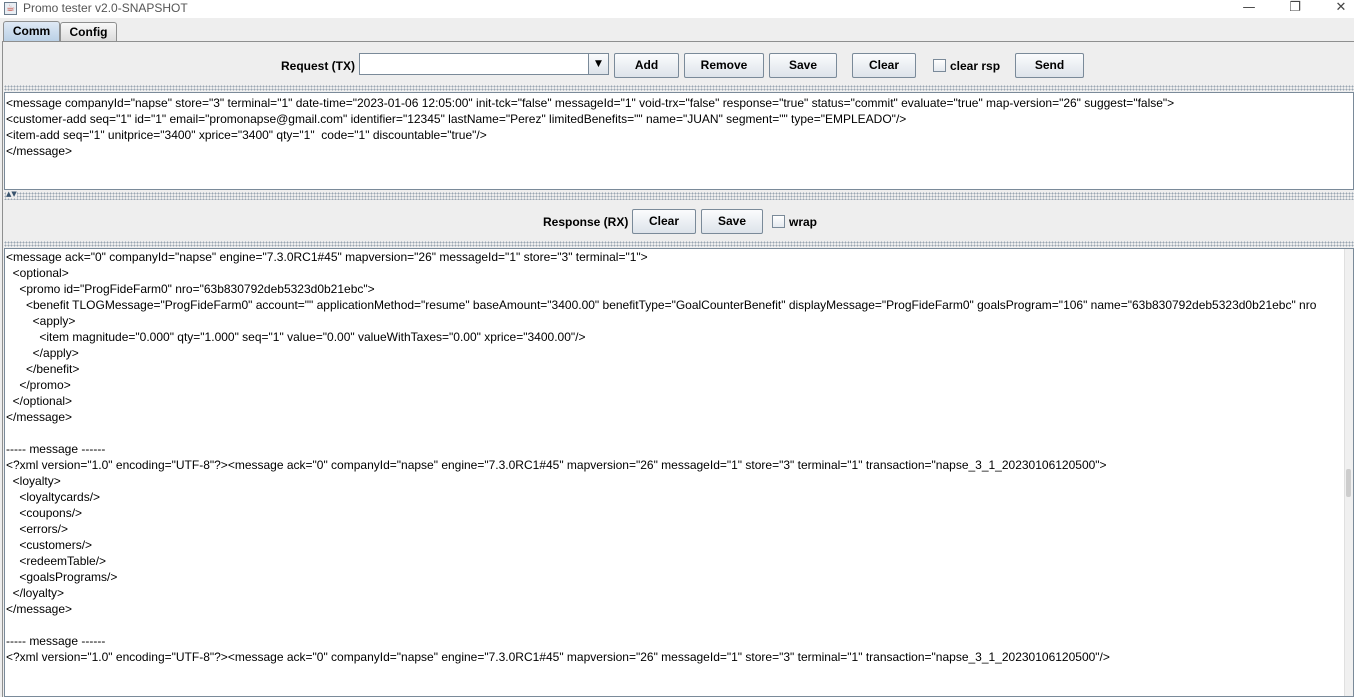 The image size is (1354, 697). Describe the element at coordinates (105, 8) in the screenshot. I see `window-title: Promo tester v2.0-SNAPSHOT` at that location.